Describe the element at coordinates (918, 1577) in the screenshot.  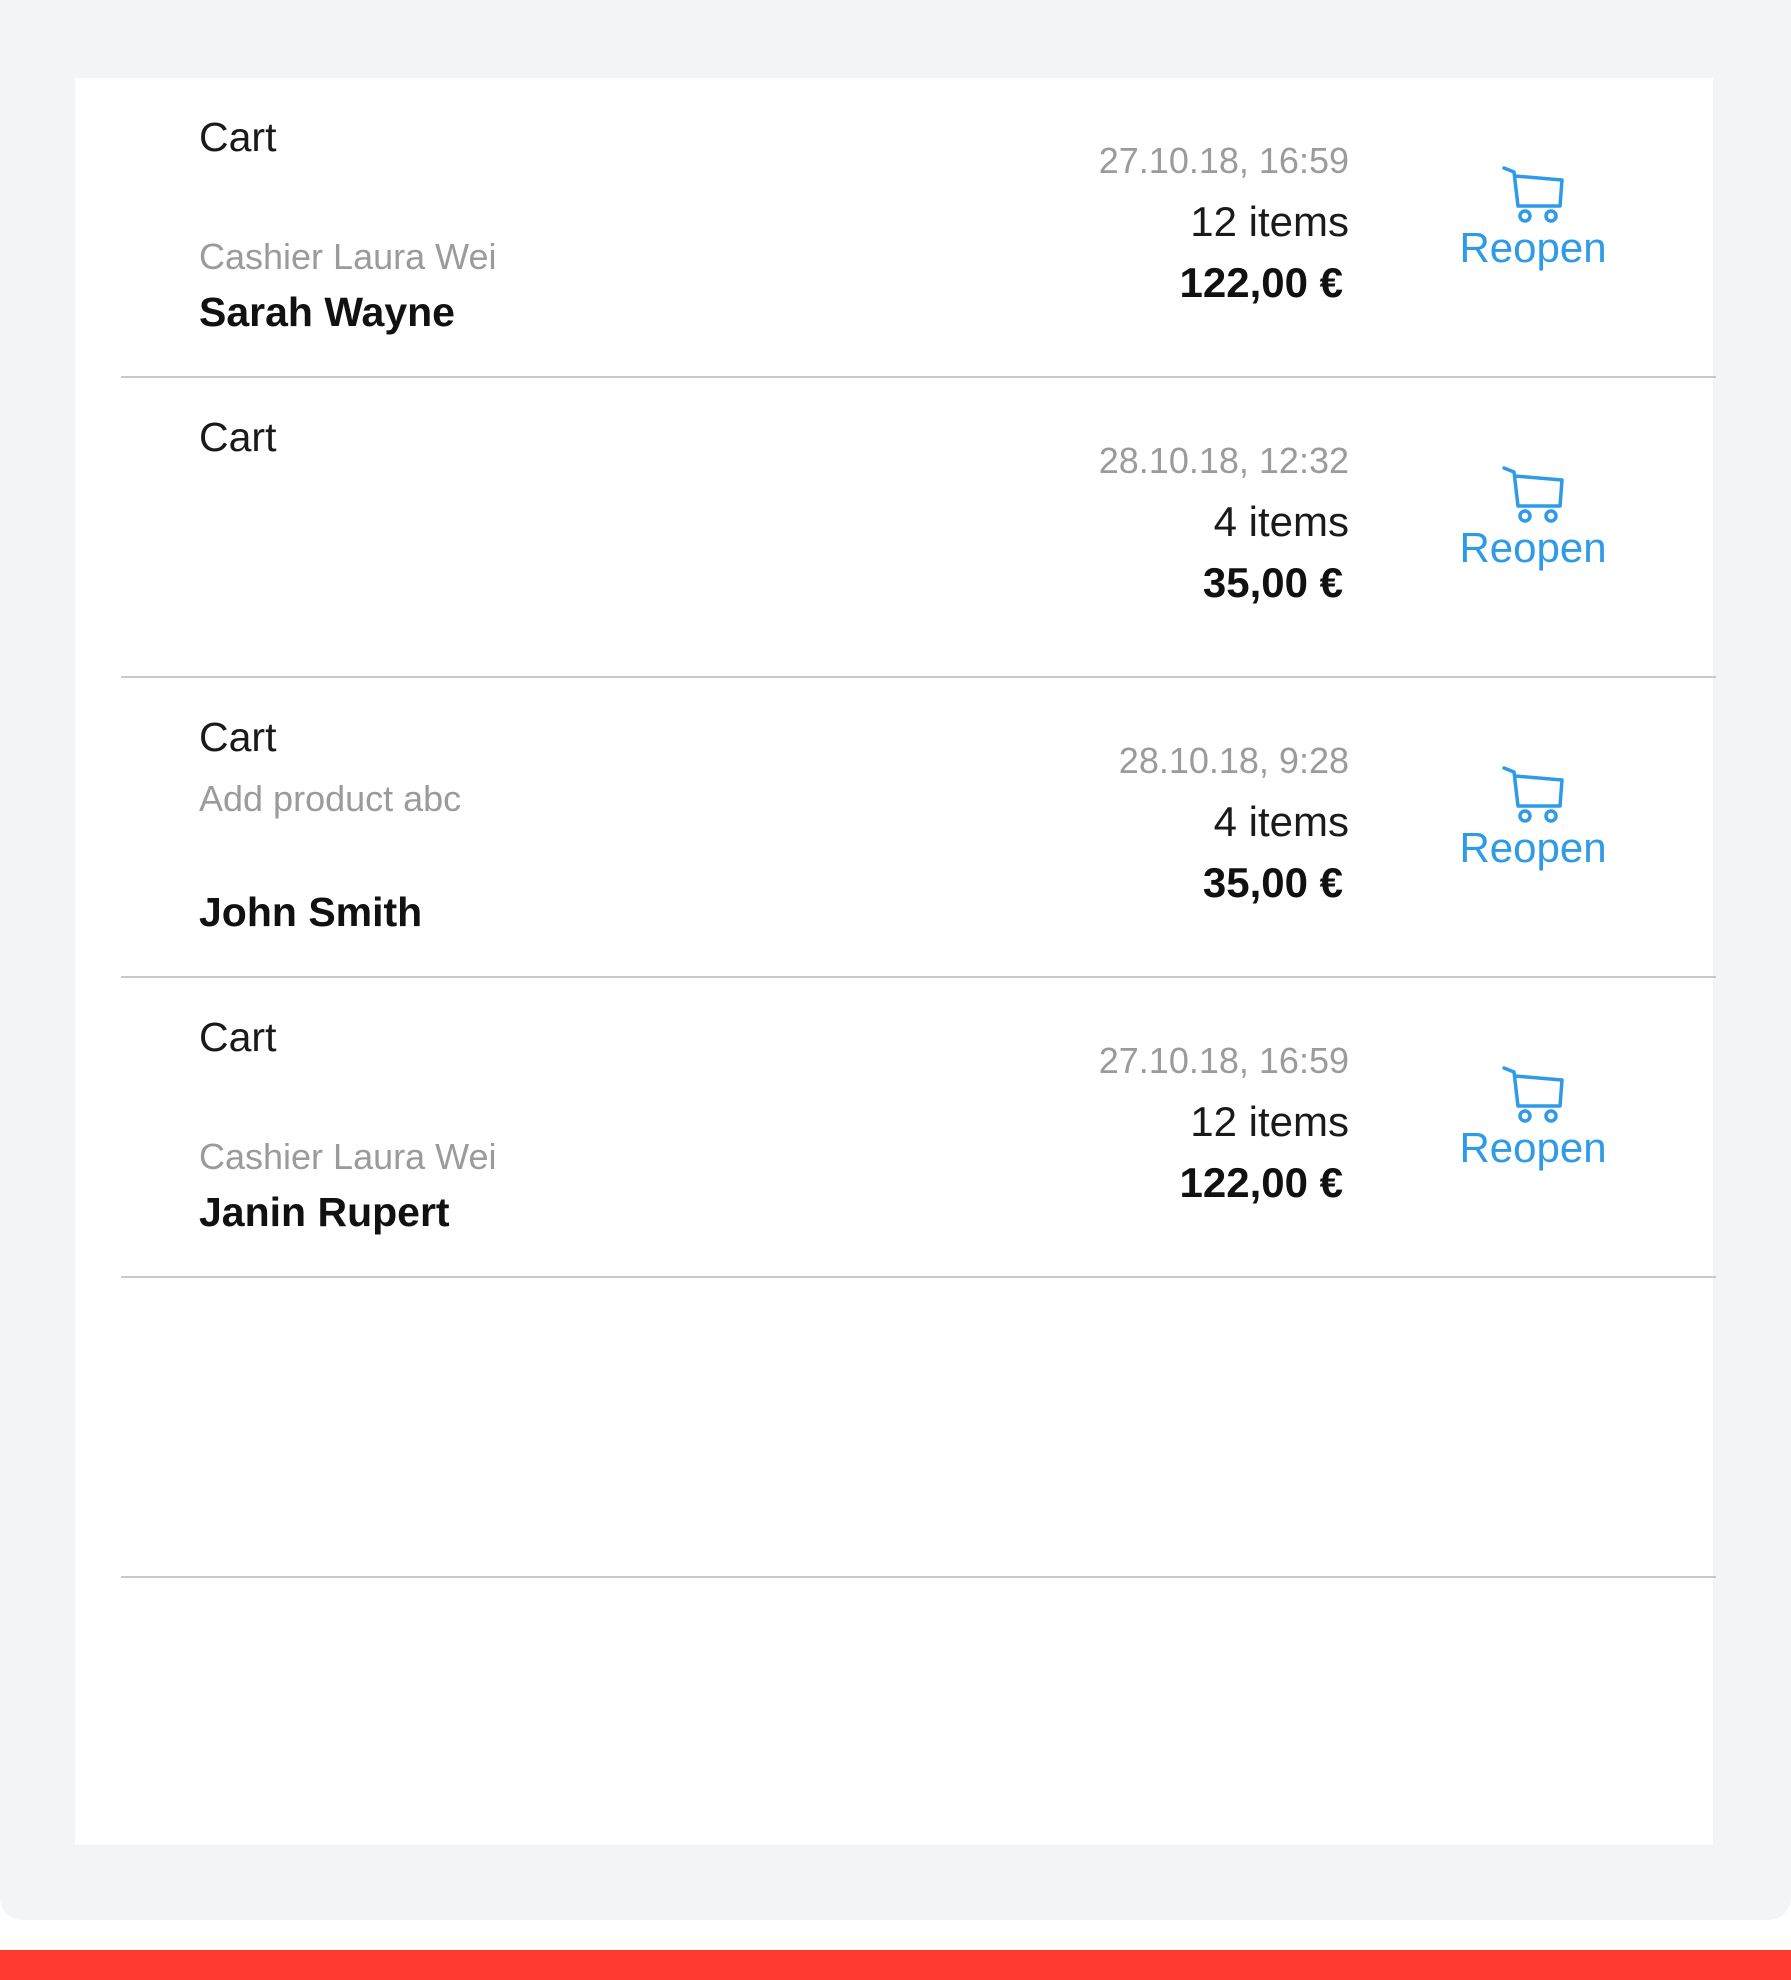
I see `row-divider` at that location.